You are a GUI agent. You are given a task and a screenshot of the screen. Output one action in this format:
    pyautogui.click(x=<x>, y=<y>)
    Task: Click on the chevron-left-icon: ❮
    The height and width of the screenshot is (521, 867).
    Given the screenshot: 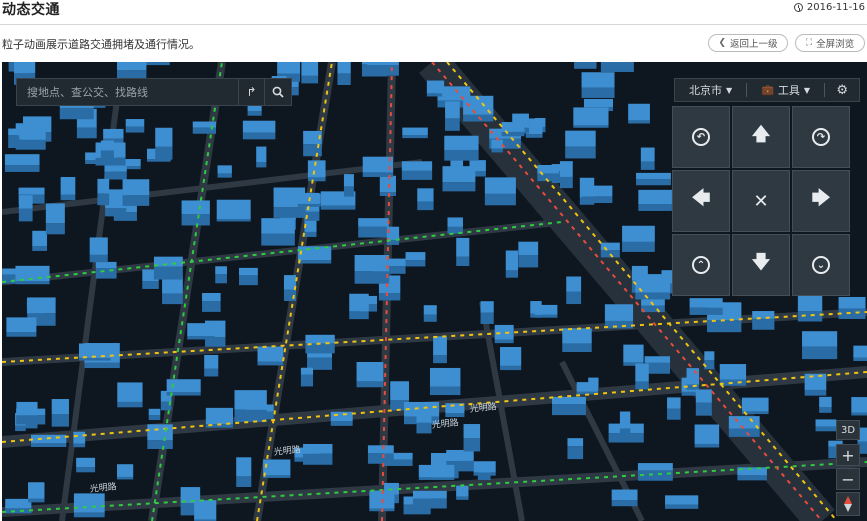 What is the action you would take?
    pyautogui.click(x=722, y=43)
    